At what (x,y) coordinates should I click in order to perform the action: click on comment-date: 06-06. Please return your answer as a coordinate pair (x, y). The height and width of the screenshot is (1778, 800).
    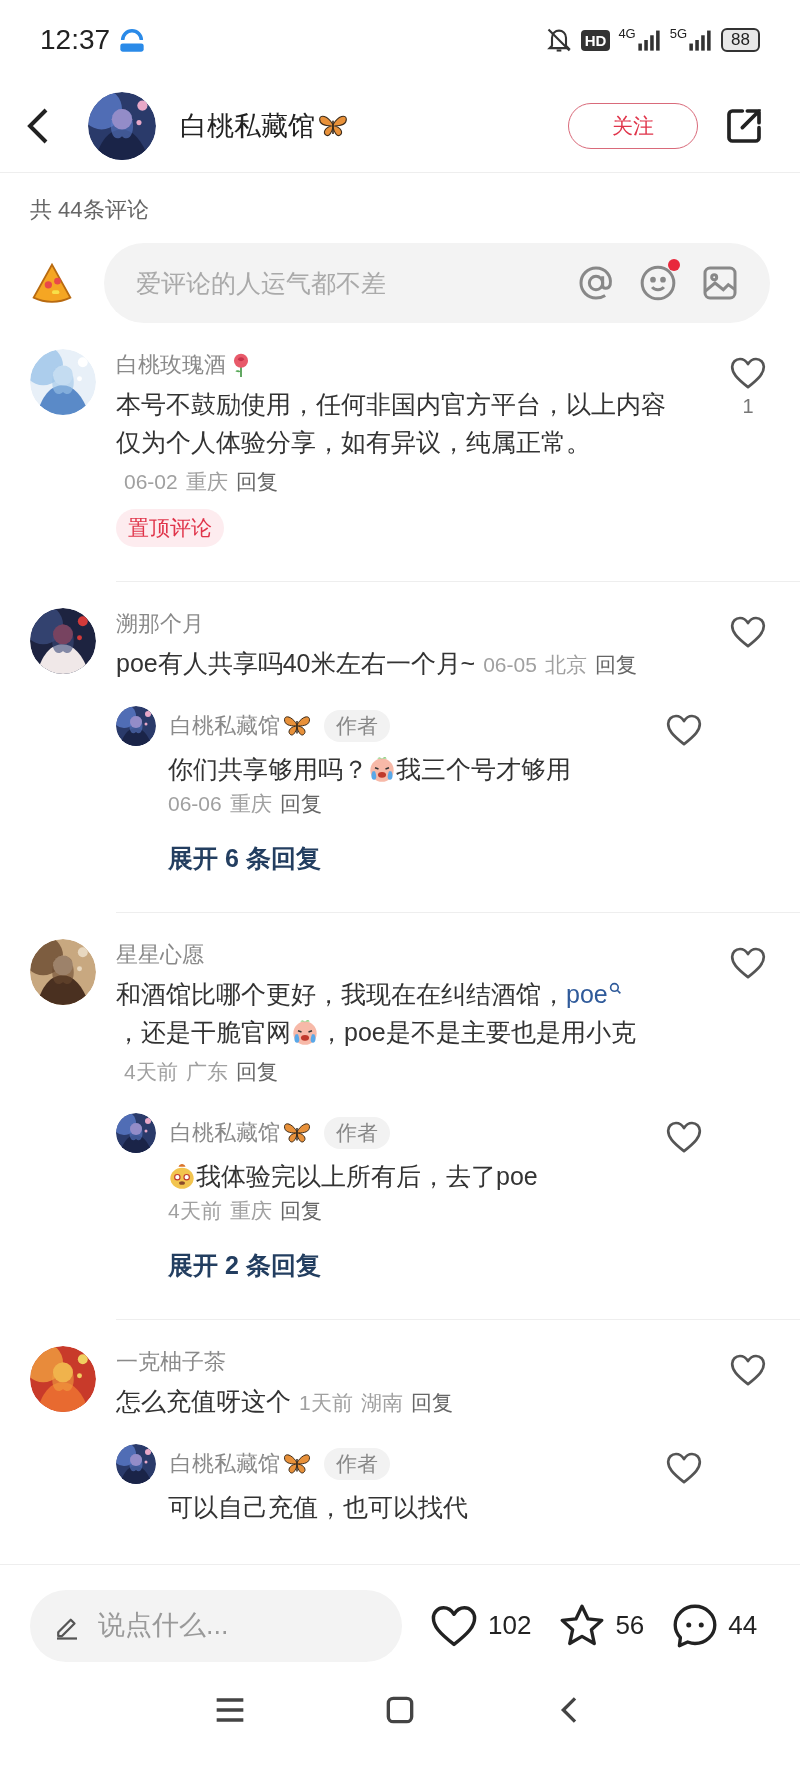
    Looking at the image, I should click on (195, 803).